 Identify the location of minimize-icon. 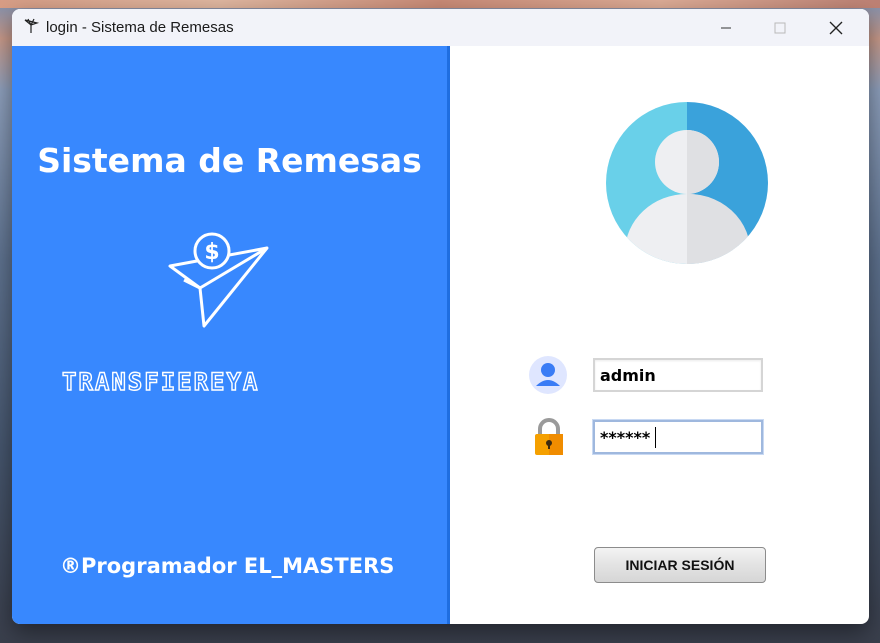
(726, 27).